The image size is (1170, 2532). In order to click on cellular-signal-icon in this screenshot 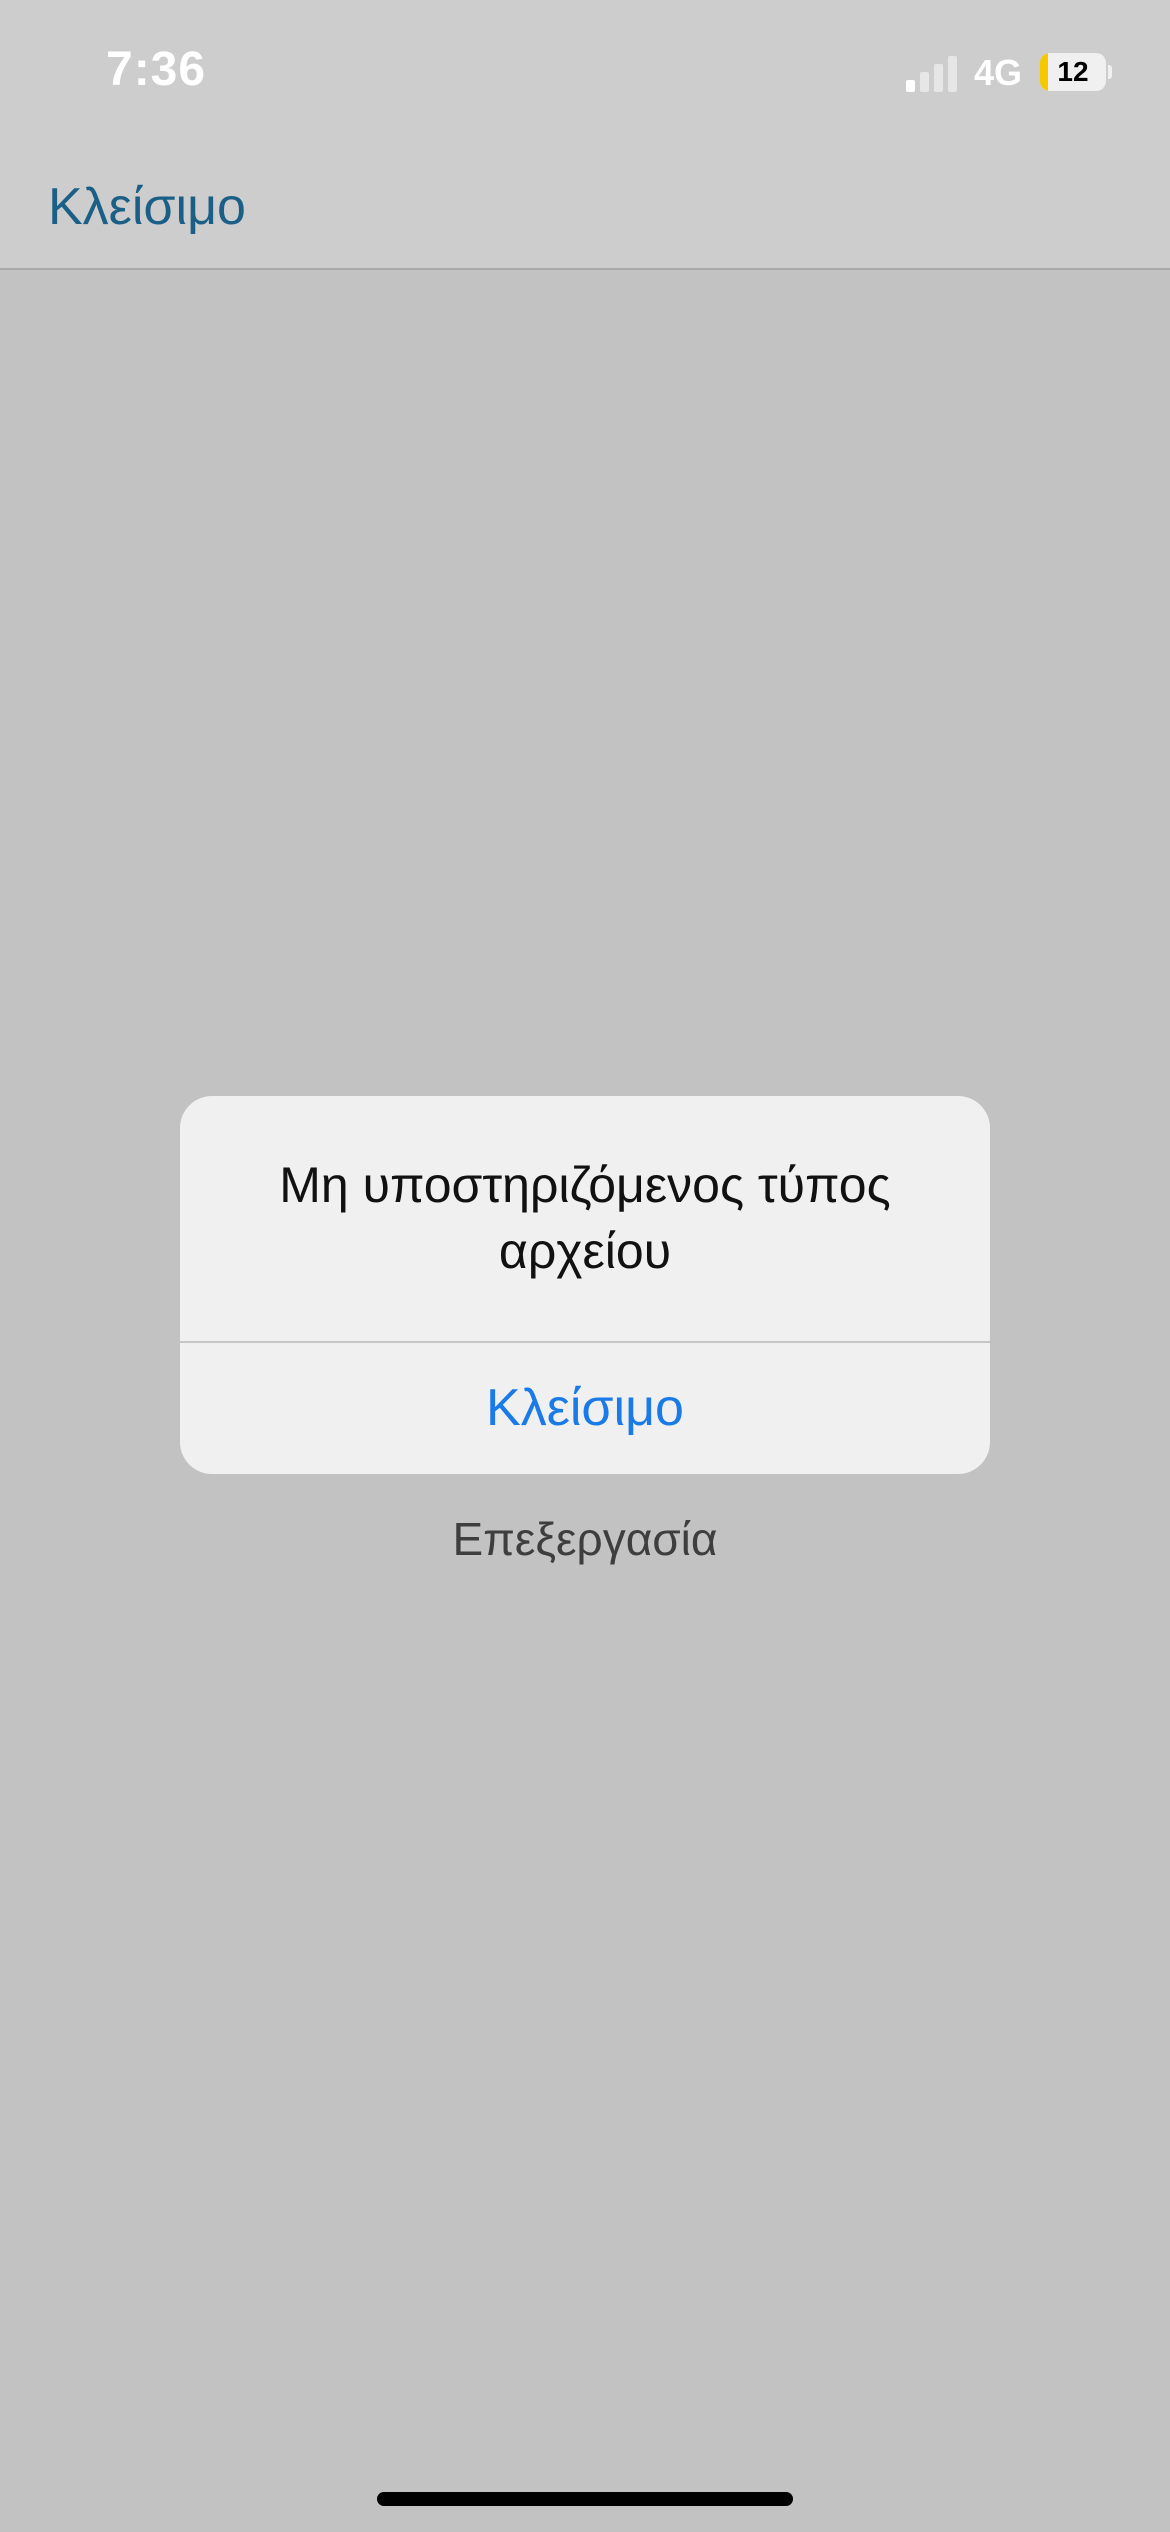, I will do `click(933, 74)`.